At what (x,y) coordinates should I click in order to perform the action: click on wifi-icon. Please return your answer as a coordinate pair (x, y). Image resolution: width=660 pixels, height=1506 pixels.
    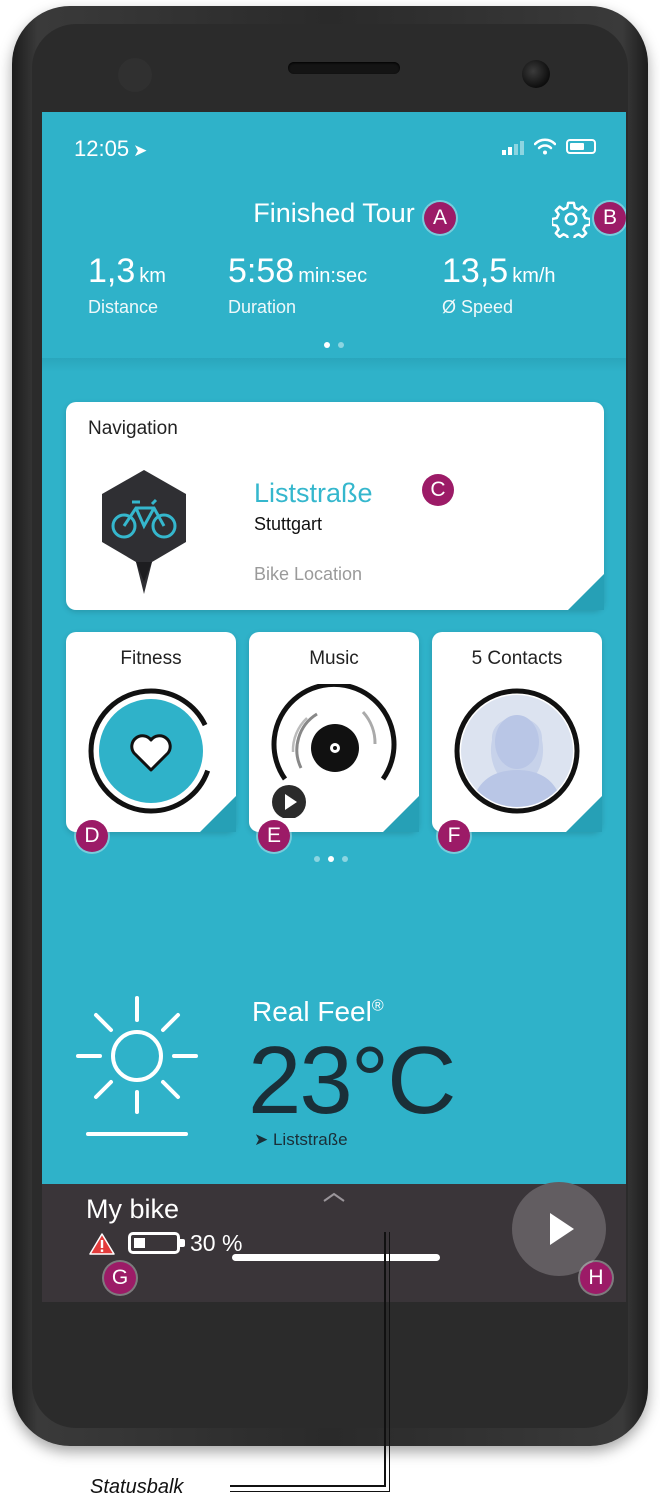
    Looking at the image, I should click on (545, 146).